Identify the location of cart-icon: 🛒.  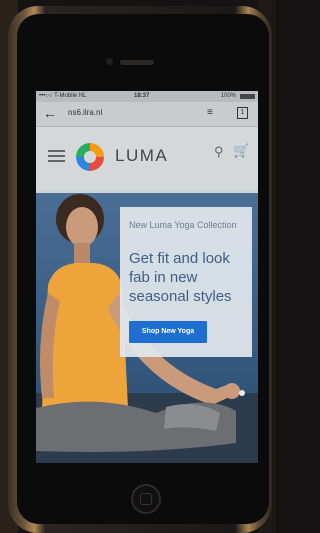
(241, 151).